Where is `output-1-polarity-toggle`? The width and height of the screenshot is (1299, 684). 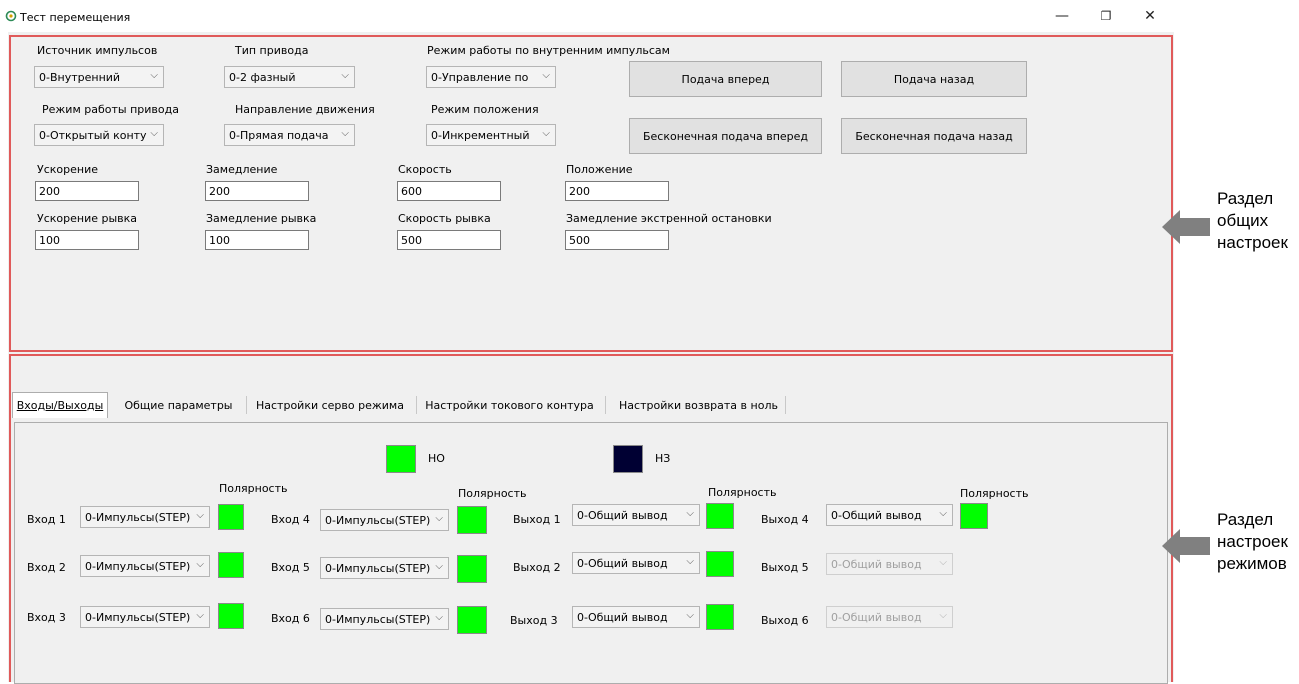 output-1-polarity-toggle is located at coordinates (720, 516).